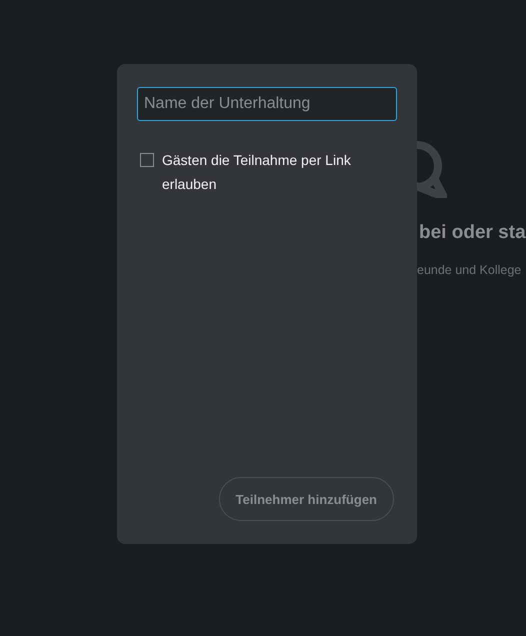 This screenshot has height=636, width=526. What do you see at coordinates (147, 160) in the screenshot?
I see `checkbox` at bounding box center [147, 160].